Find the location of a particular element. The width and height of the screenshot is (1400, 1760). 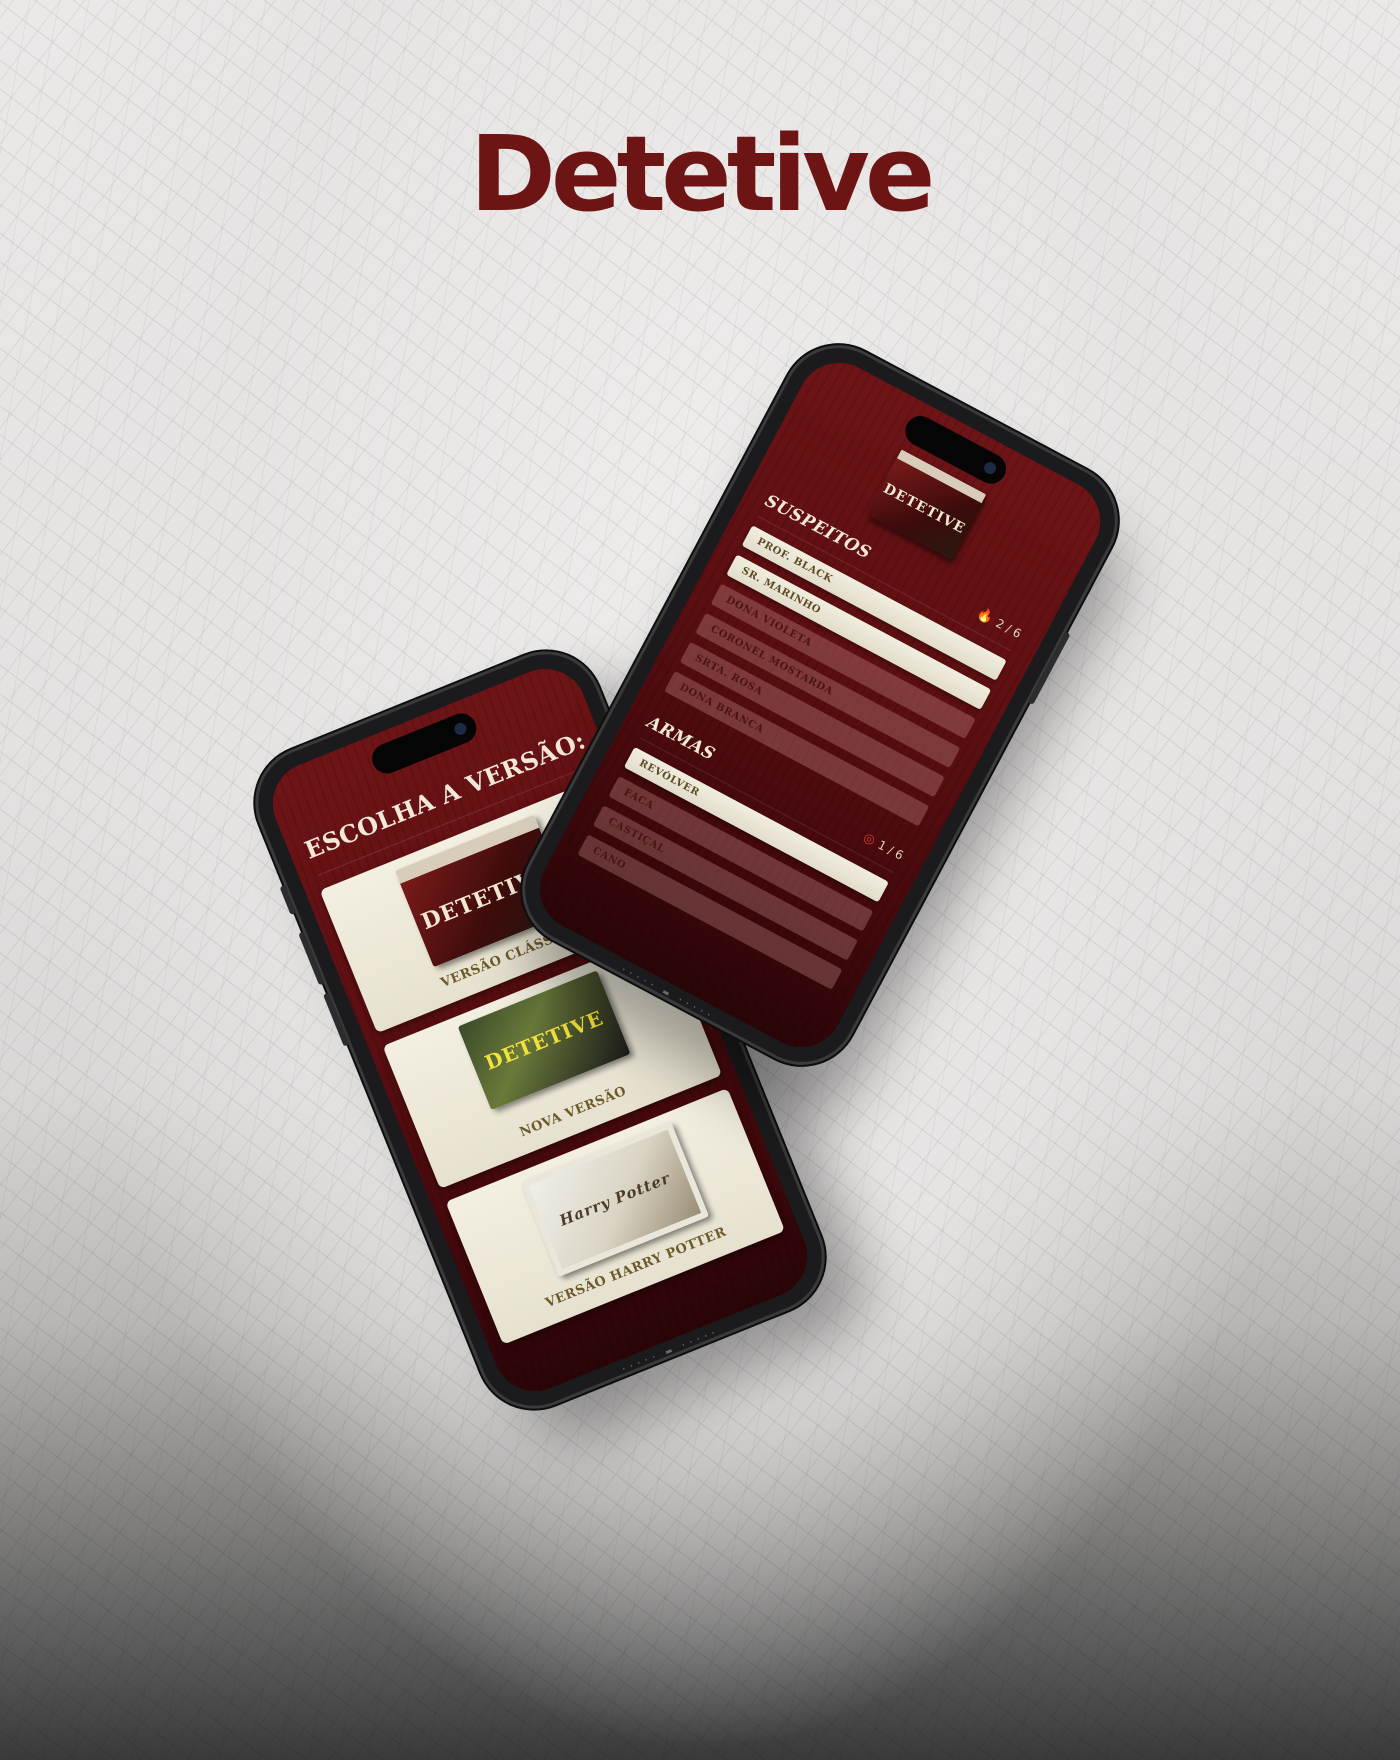

brand-title: Detetive is located at coordinates (702, 174).